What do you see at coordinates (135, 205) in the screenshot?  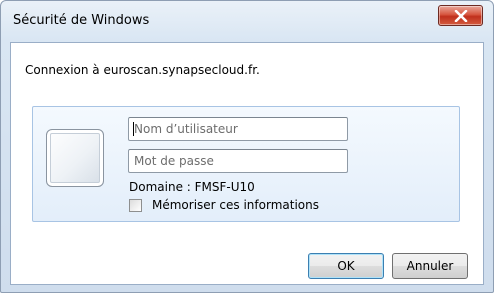 I see `remember-checkbox` at bounding box center [135, 205].